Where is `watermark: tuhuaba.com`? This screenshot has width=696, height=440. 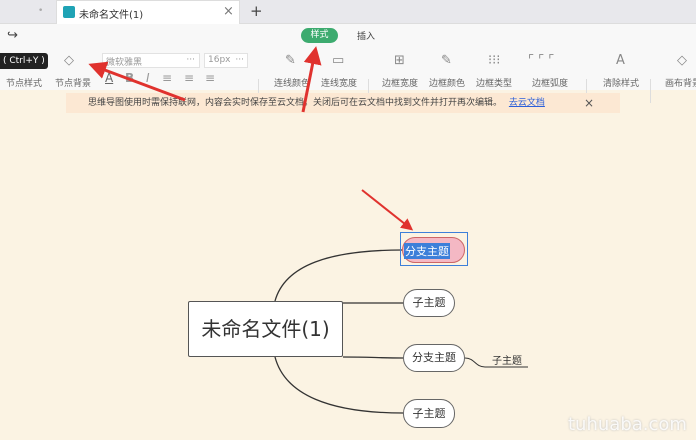 watermark: tuhuaba.com is located at coordinates (627, 424).